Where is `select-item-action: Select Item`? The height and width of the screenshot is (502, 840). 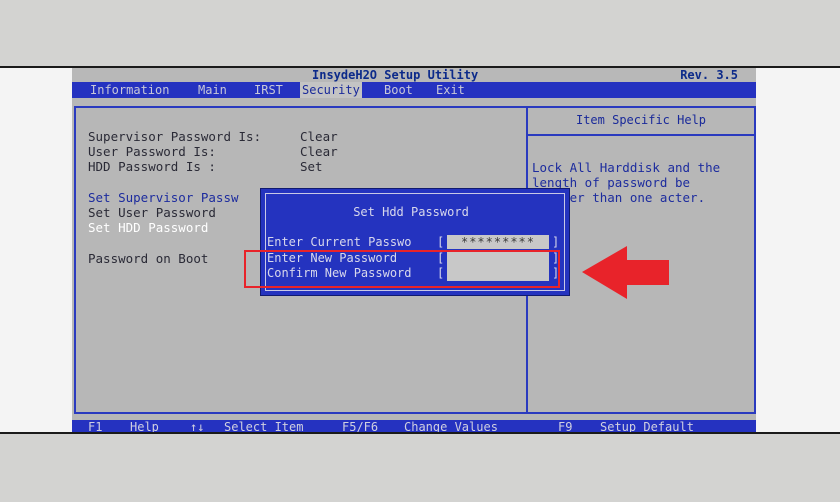 select-item-action: Select Item is located at coordinates (264, 426).